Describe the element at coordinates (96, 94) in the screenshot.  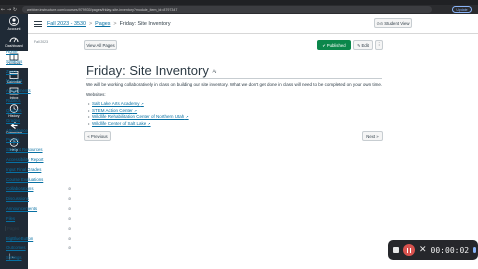
I see `websites-label: Websites:` at that location.